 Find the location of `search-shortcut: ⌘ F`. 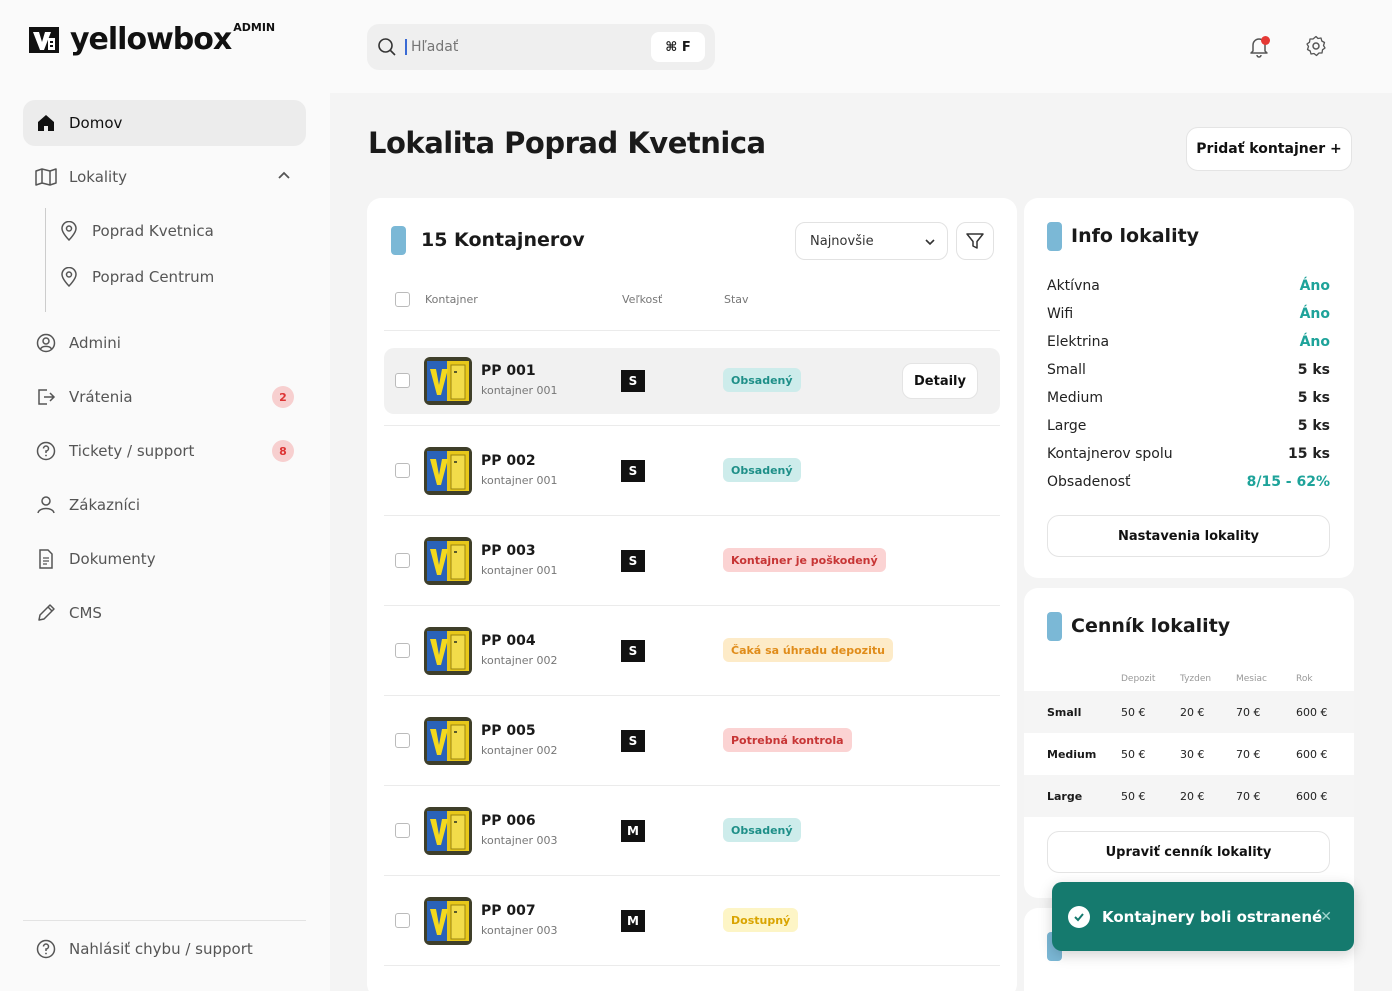

search-shortcut: ⌘ F is located at coordinates (678, 47).